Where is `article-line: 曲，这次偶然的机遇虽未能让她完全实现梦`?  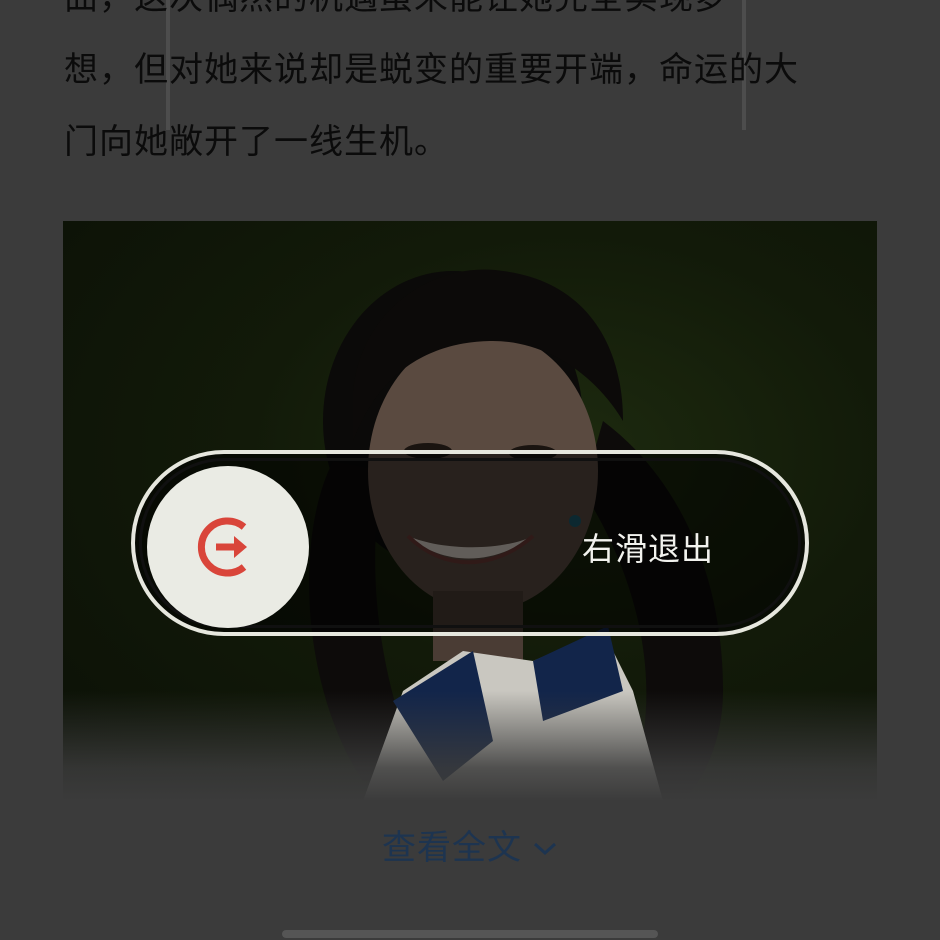 article-line: 曲，这次偶然的机遇虽未能让她完全实现梦 is located at coordinates (469, 17).